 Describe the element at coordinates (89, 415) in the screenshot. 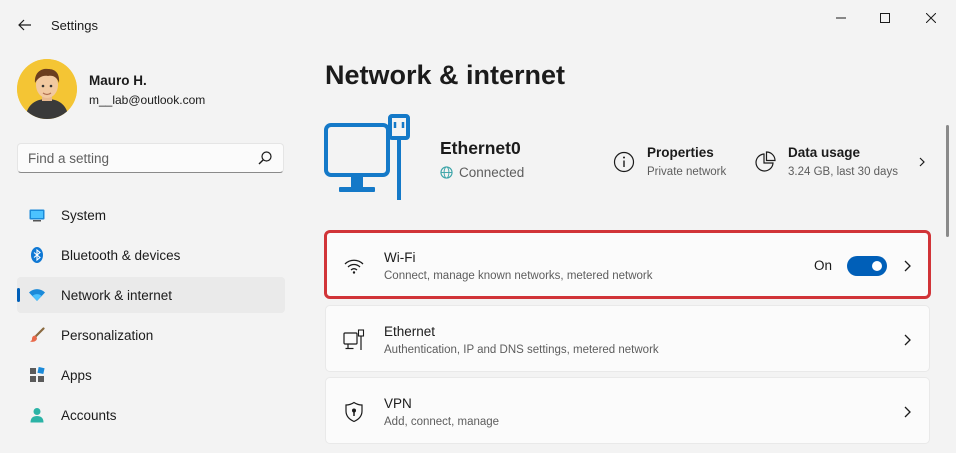

I see `sidebar-item-label: Accounts` at that location.